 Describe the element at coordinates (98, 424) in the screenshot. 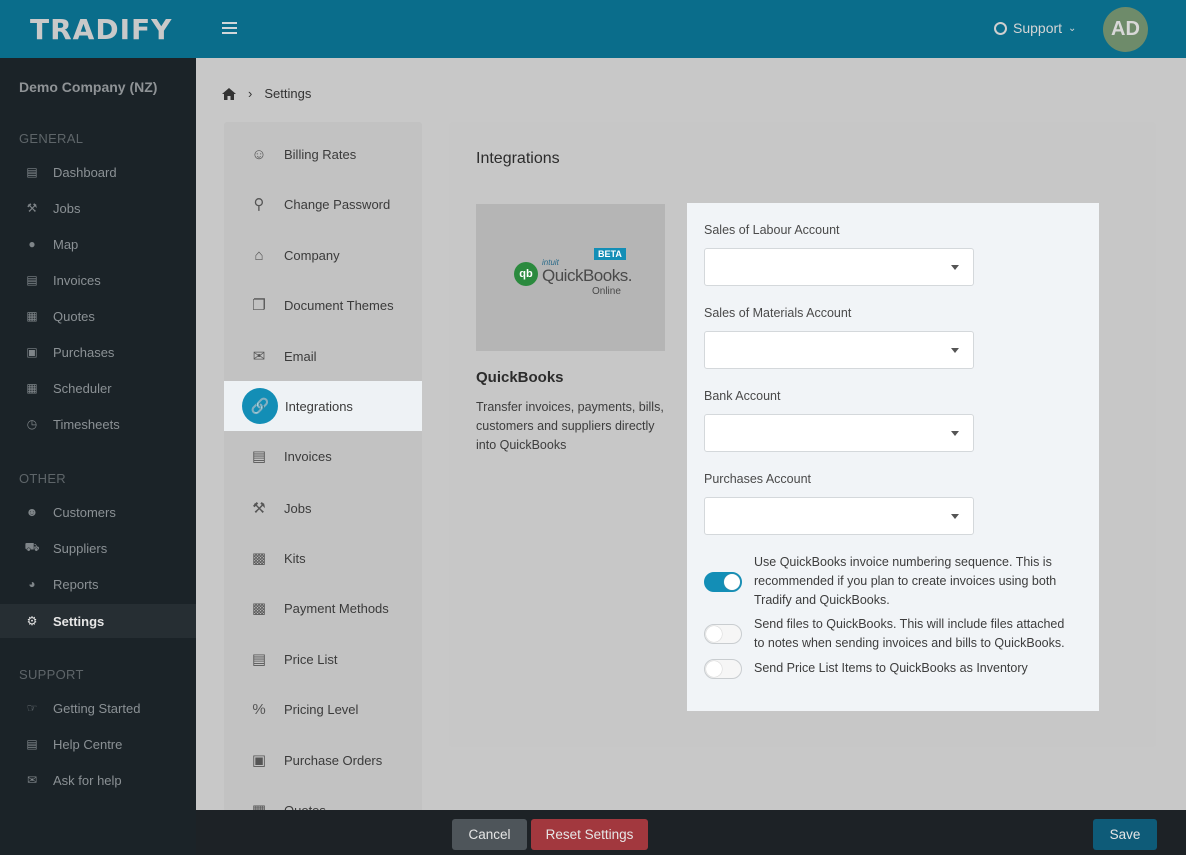

I see `sidebar-item-timesheets: ◷ Timesheets` at that location.